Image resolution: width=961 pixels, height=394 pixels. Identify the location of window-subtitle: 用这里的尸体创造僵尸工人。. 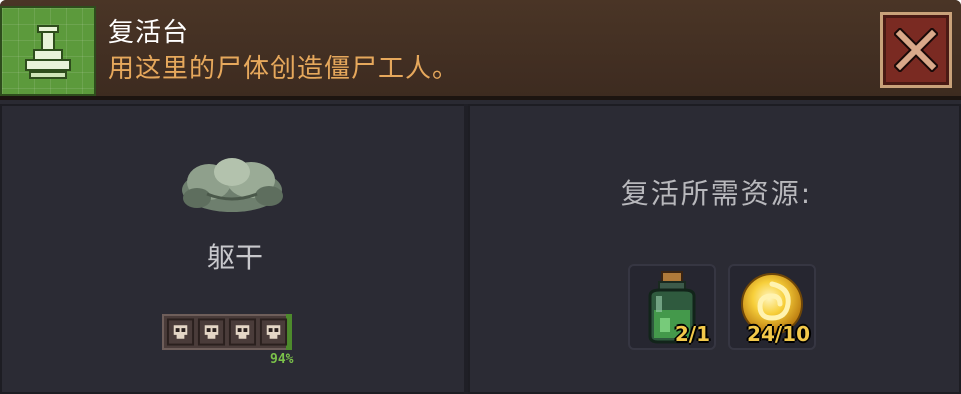
(284, 69).